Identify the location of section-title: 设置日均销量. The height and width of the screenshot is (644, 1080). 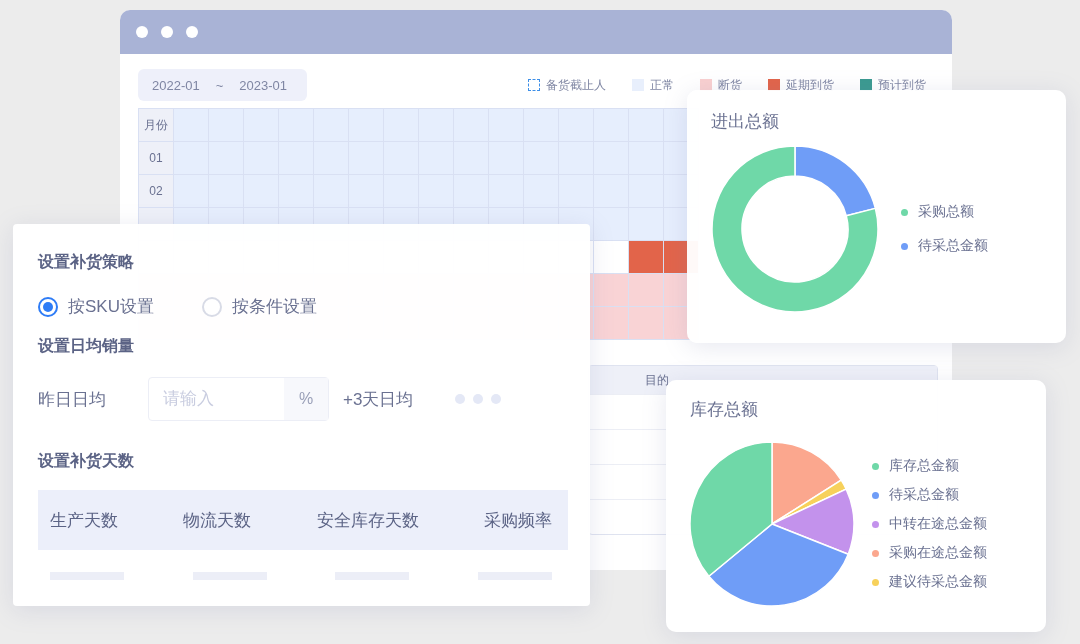
(86, 346).